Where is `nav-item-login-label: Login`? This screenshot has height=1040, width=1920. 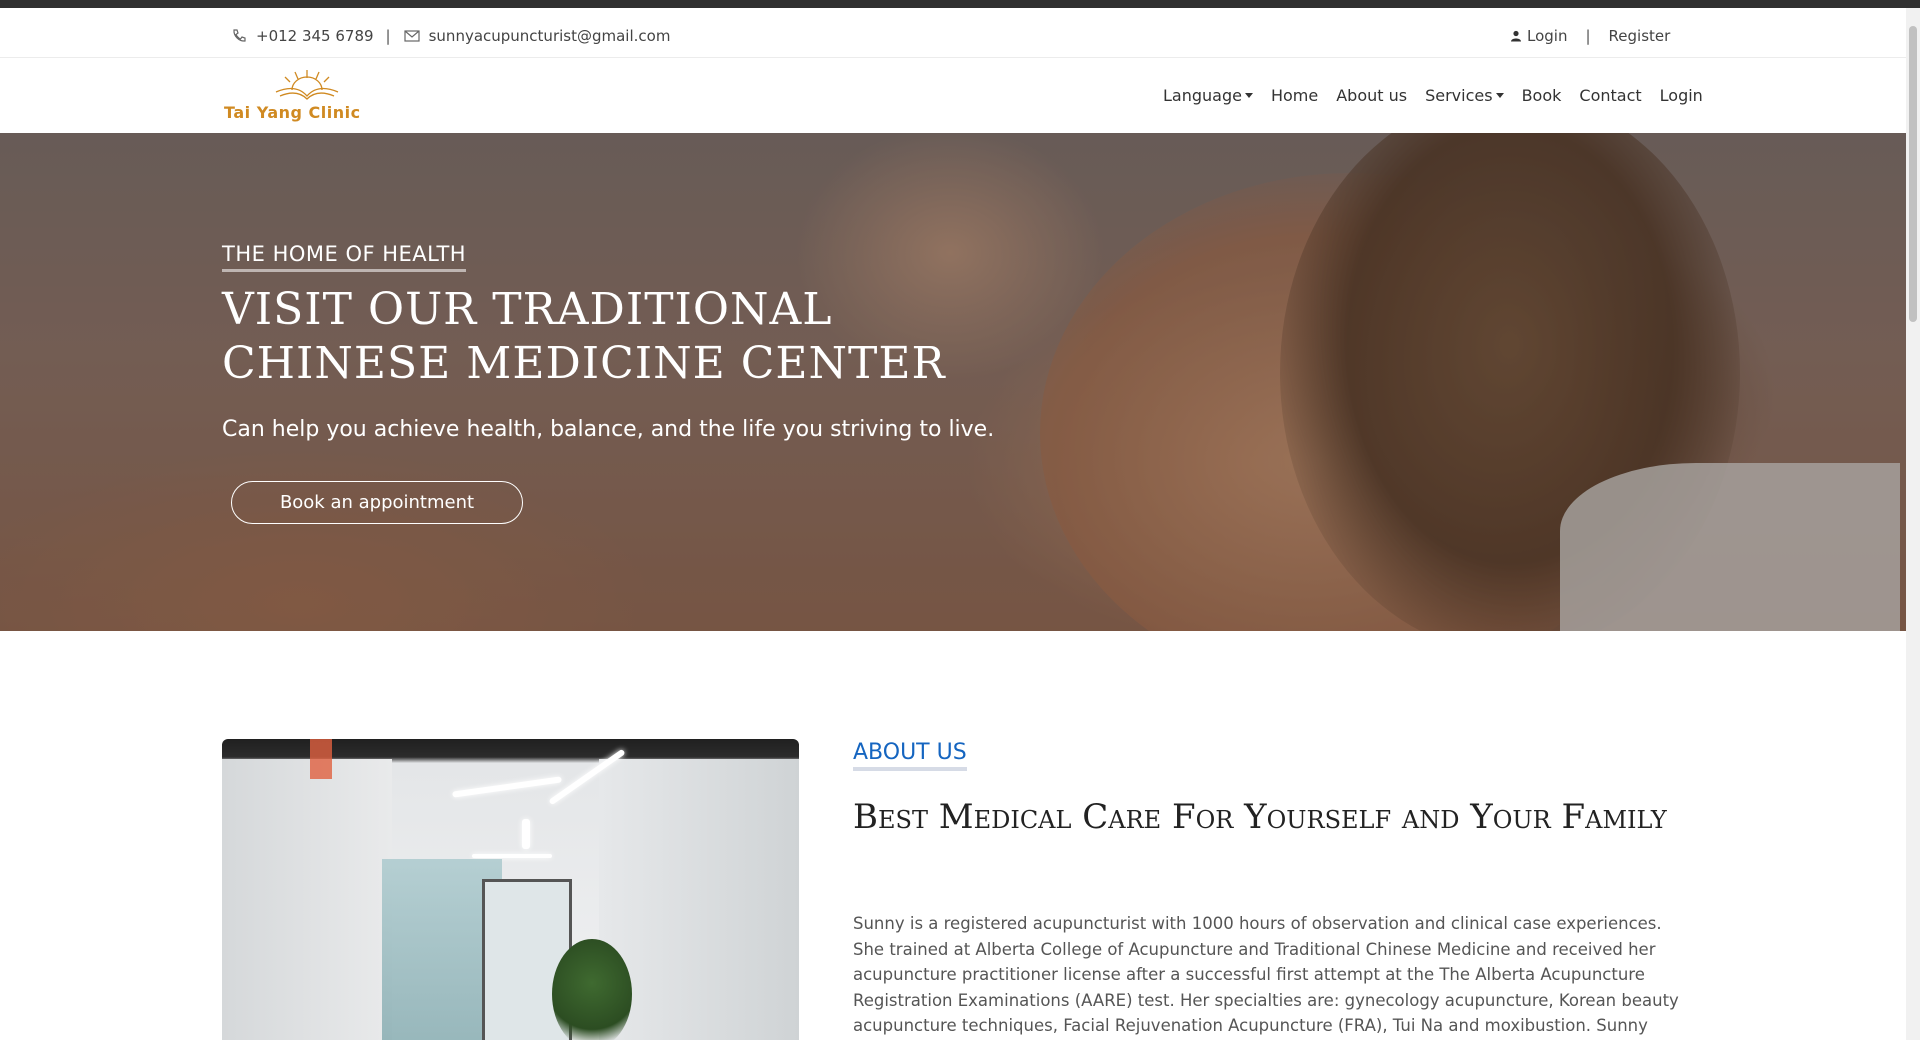 nav-item-login-label: Login is located at coordinates (1681, 95).